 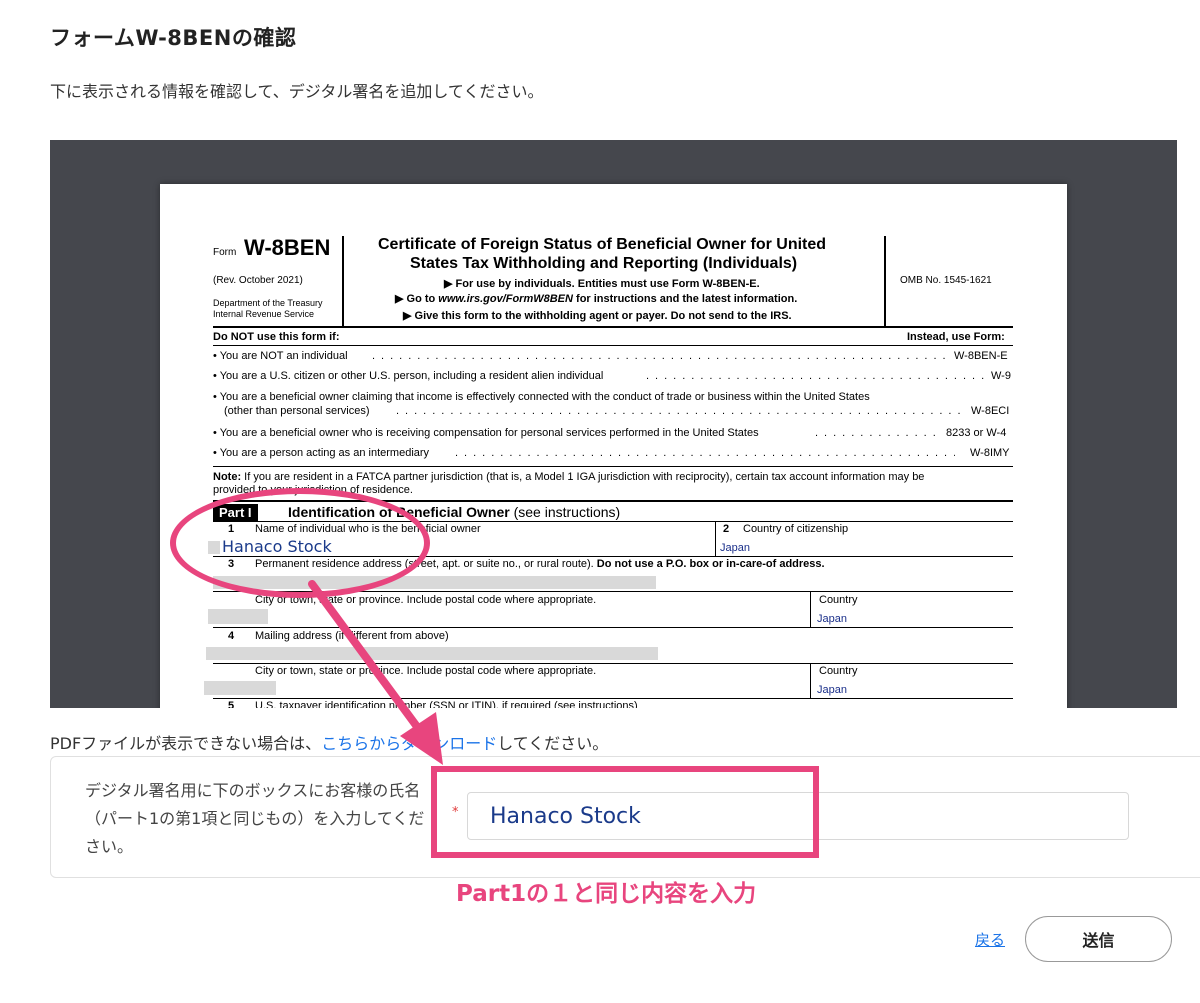 What do you see at coordinates (231, 636) in the screenshot?
I see `line4-number: 4` at bounding box center [231, 636].